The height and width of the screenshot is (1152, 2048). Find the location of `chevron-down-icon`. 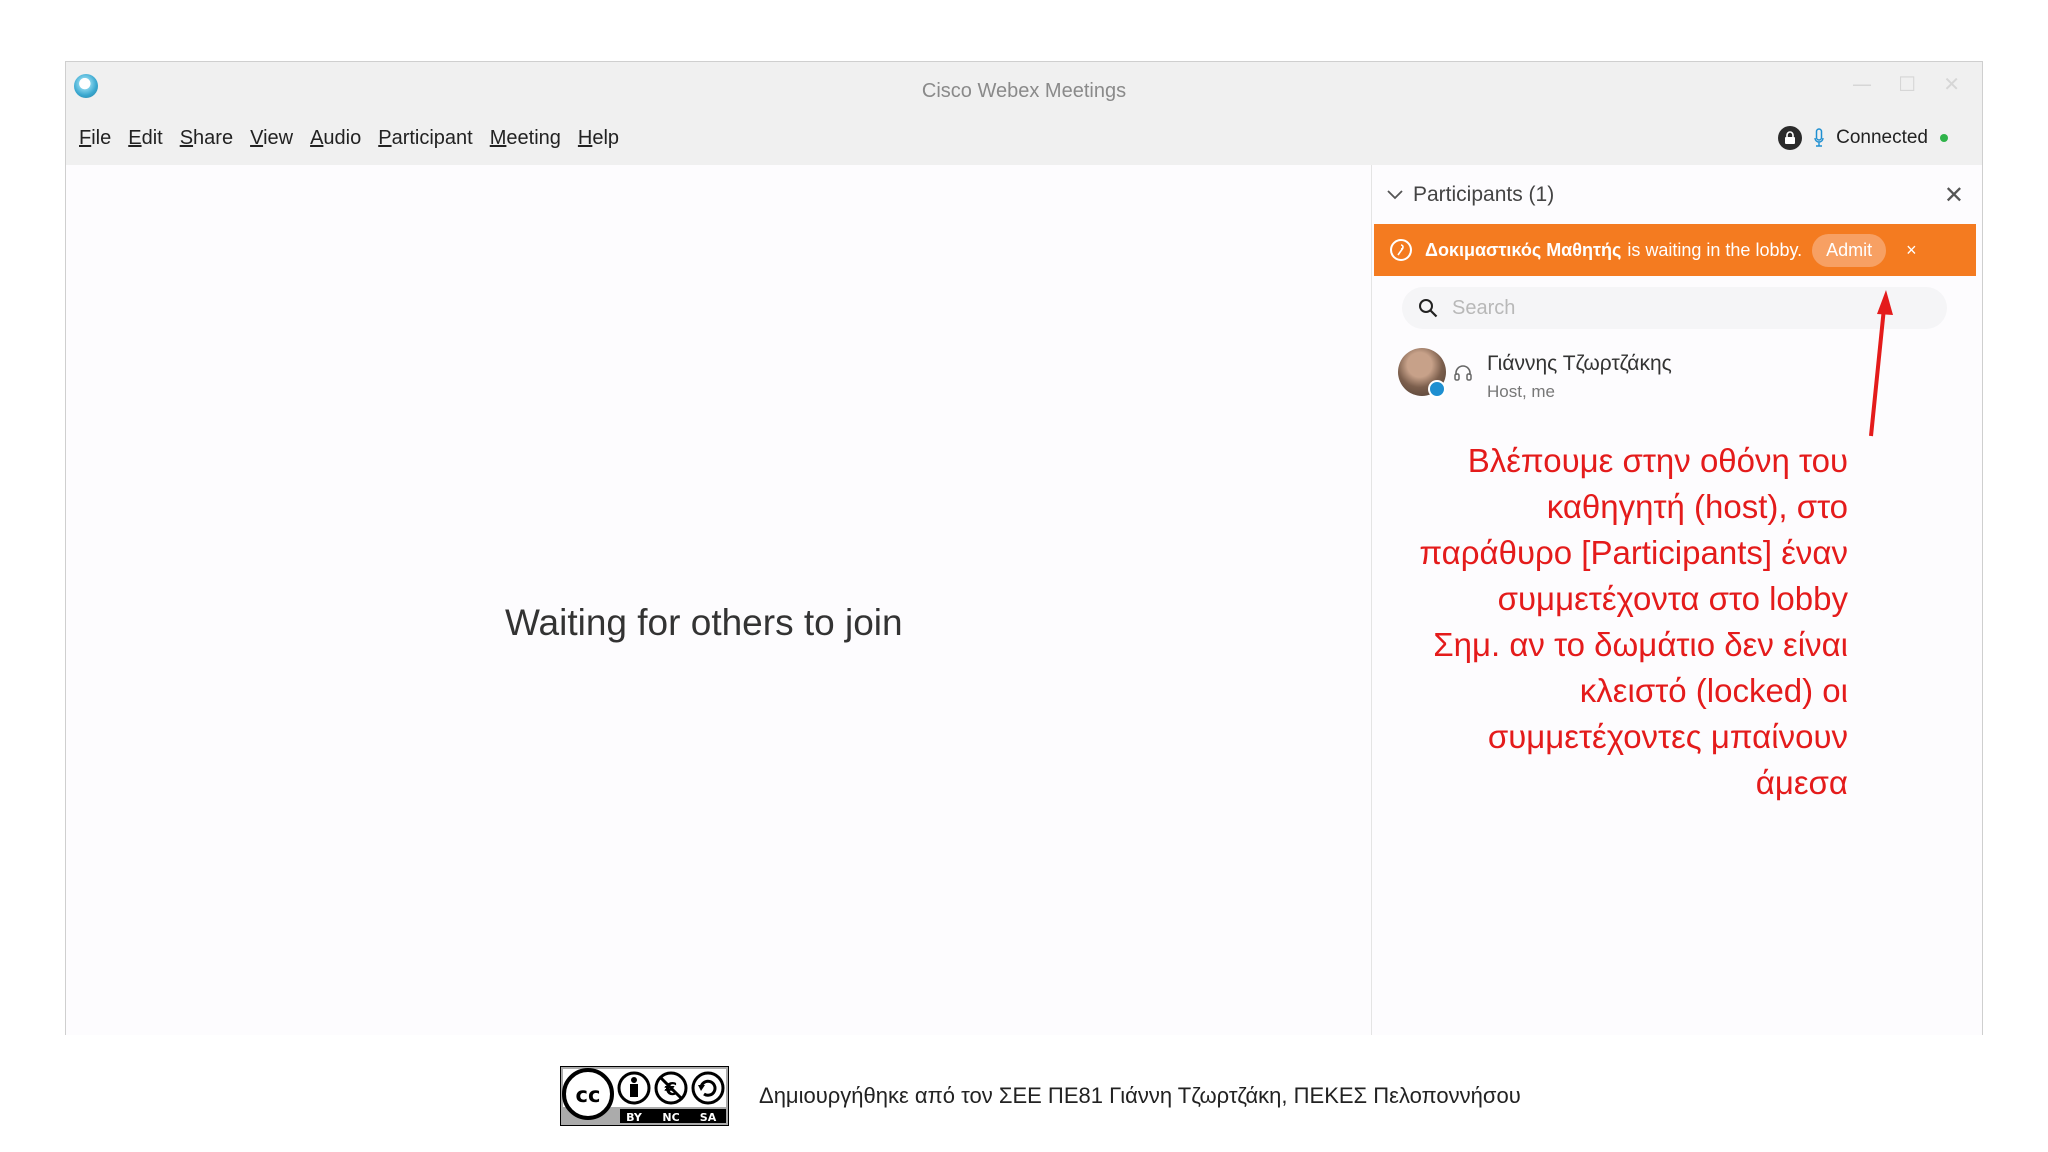

chevron-down-icon is located at coordinates (1395, 195).